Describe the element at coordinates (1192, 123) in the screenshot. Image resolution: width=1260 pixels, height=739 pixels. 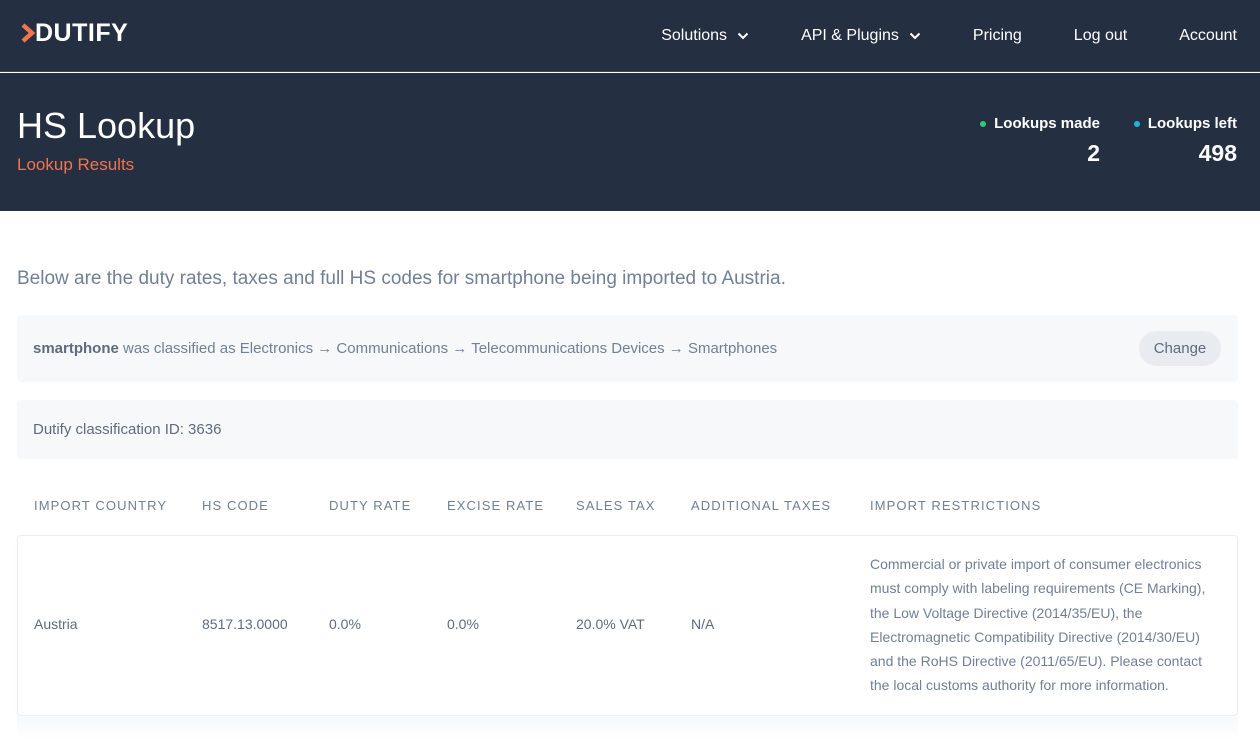
I see `stat-label: Lookups left` at that location.